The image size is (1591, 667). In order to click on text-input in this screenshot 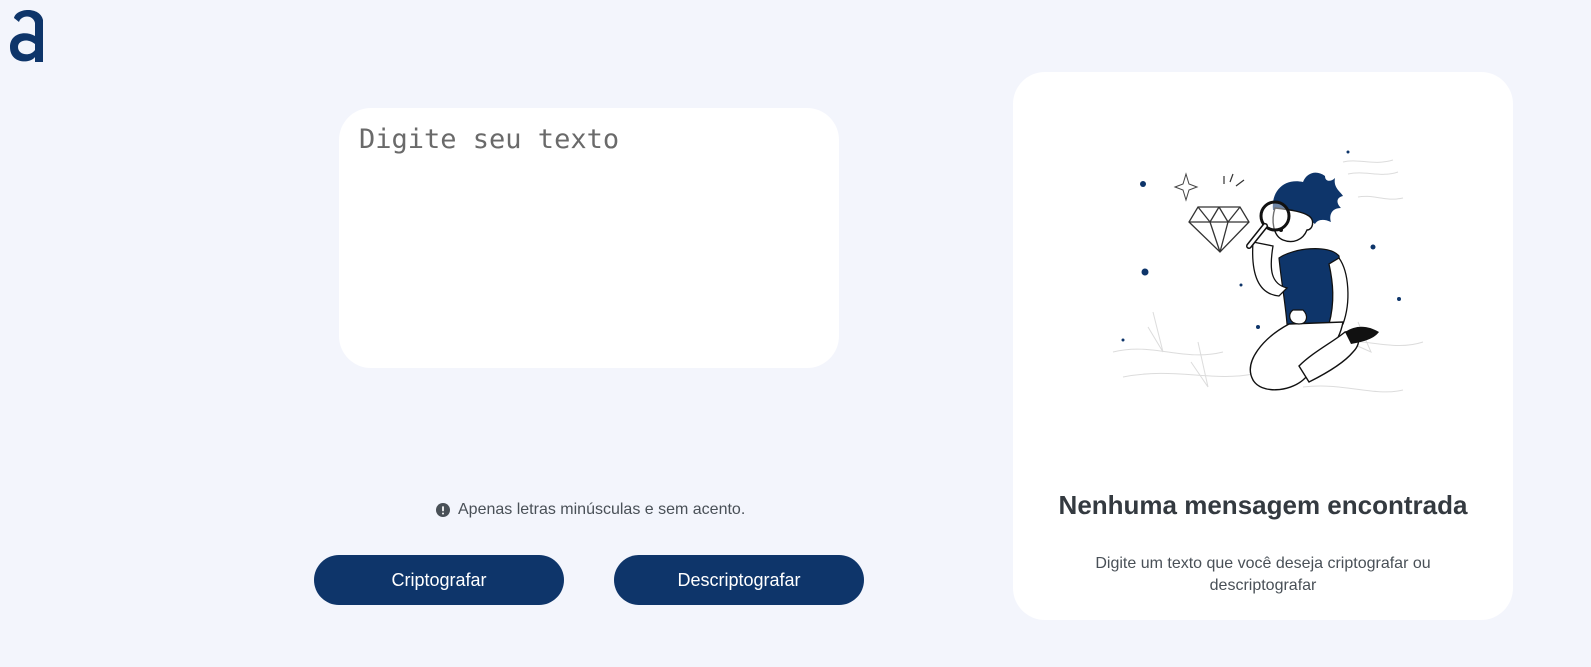, I will do `click(589, 238)`.